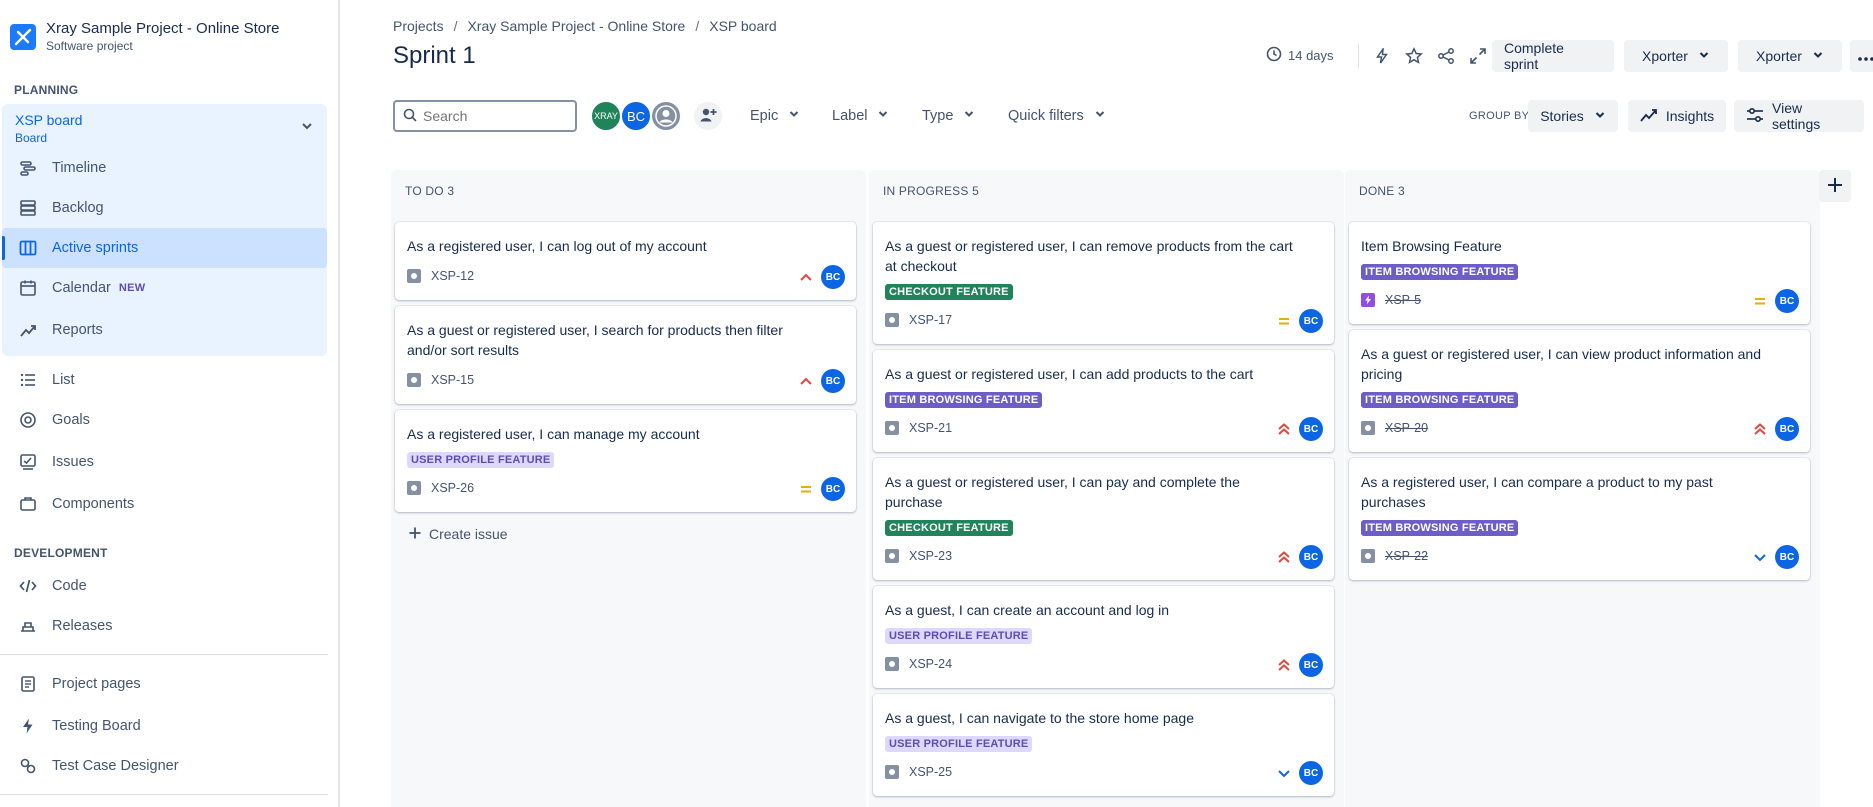 This screenshot has height=807, width=1873. I want to click on releases-icon, so click(28, 626).